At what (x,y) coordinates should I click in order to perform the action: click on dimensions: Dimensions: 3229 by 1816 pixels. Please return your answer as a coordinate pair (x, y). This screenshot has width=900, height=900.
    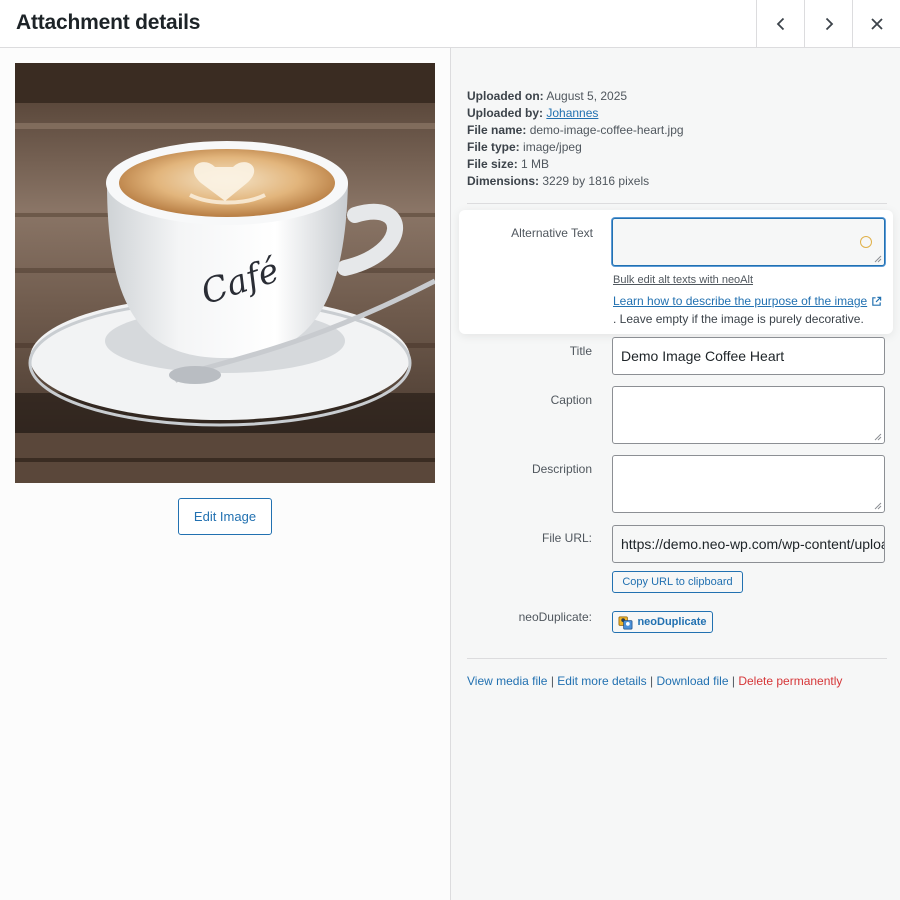
    Looking at the image, I should click on (558, 181).